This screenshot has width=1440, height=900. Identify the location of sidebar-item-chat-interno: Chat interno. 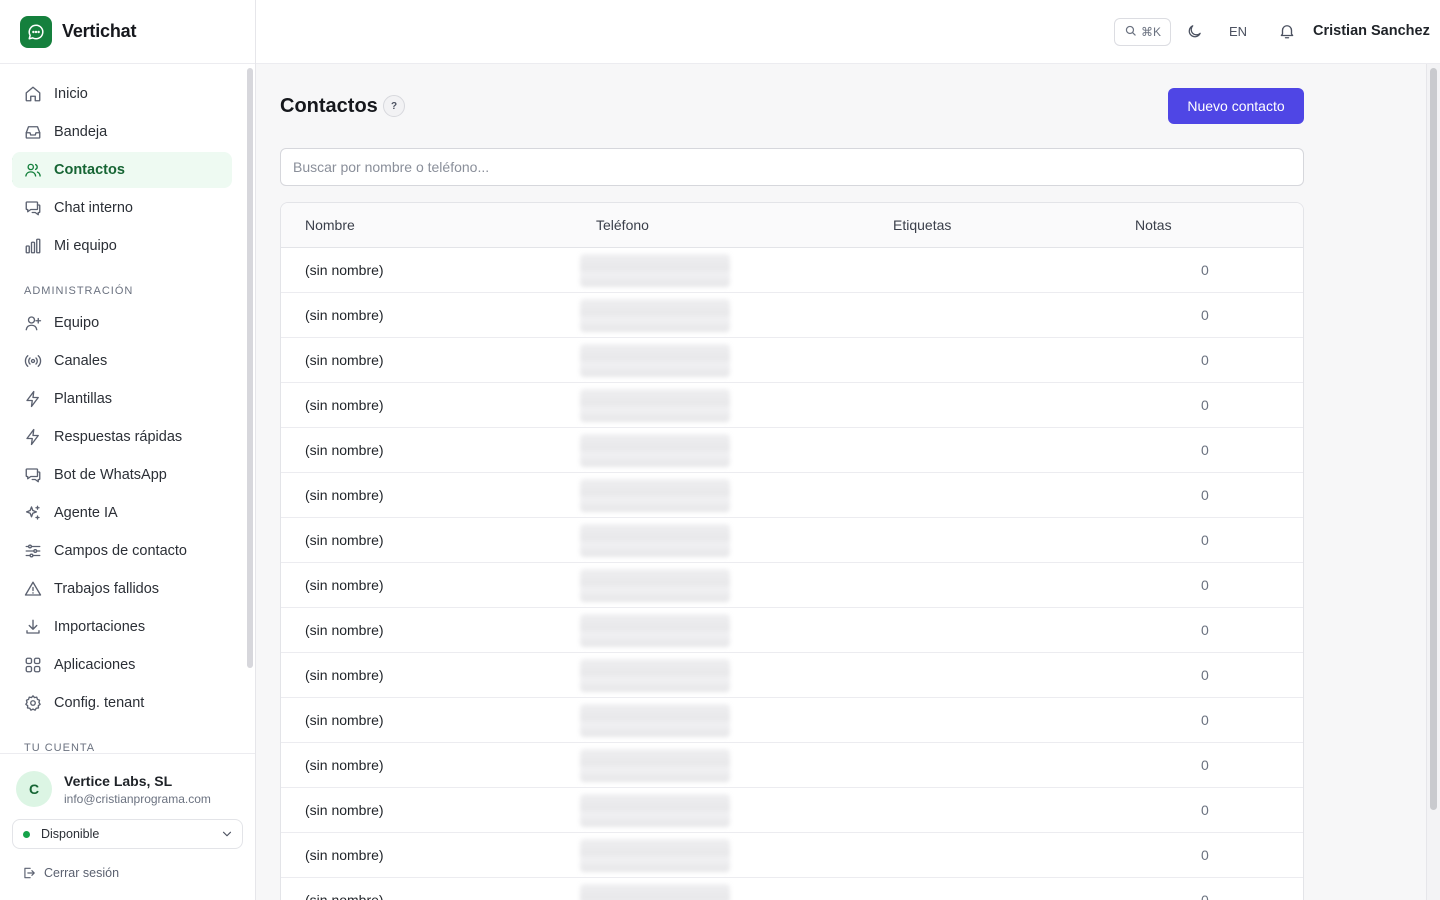
(122, 208).